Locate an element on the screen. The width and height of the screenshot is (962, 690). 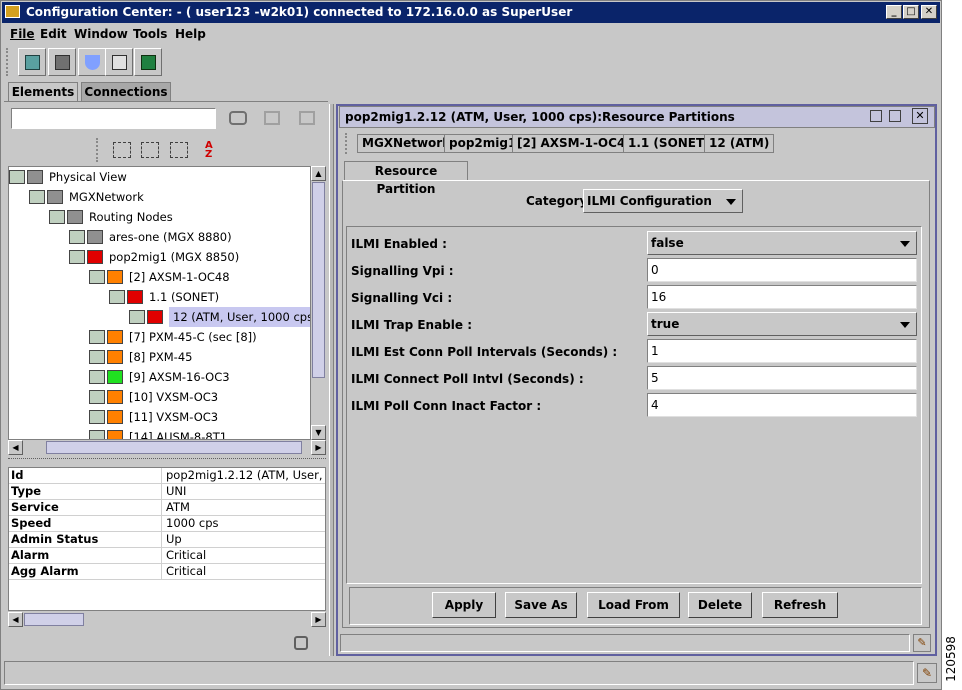
tree-node: Routing Nodes is located at coordinates (159, 217).